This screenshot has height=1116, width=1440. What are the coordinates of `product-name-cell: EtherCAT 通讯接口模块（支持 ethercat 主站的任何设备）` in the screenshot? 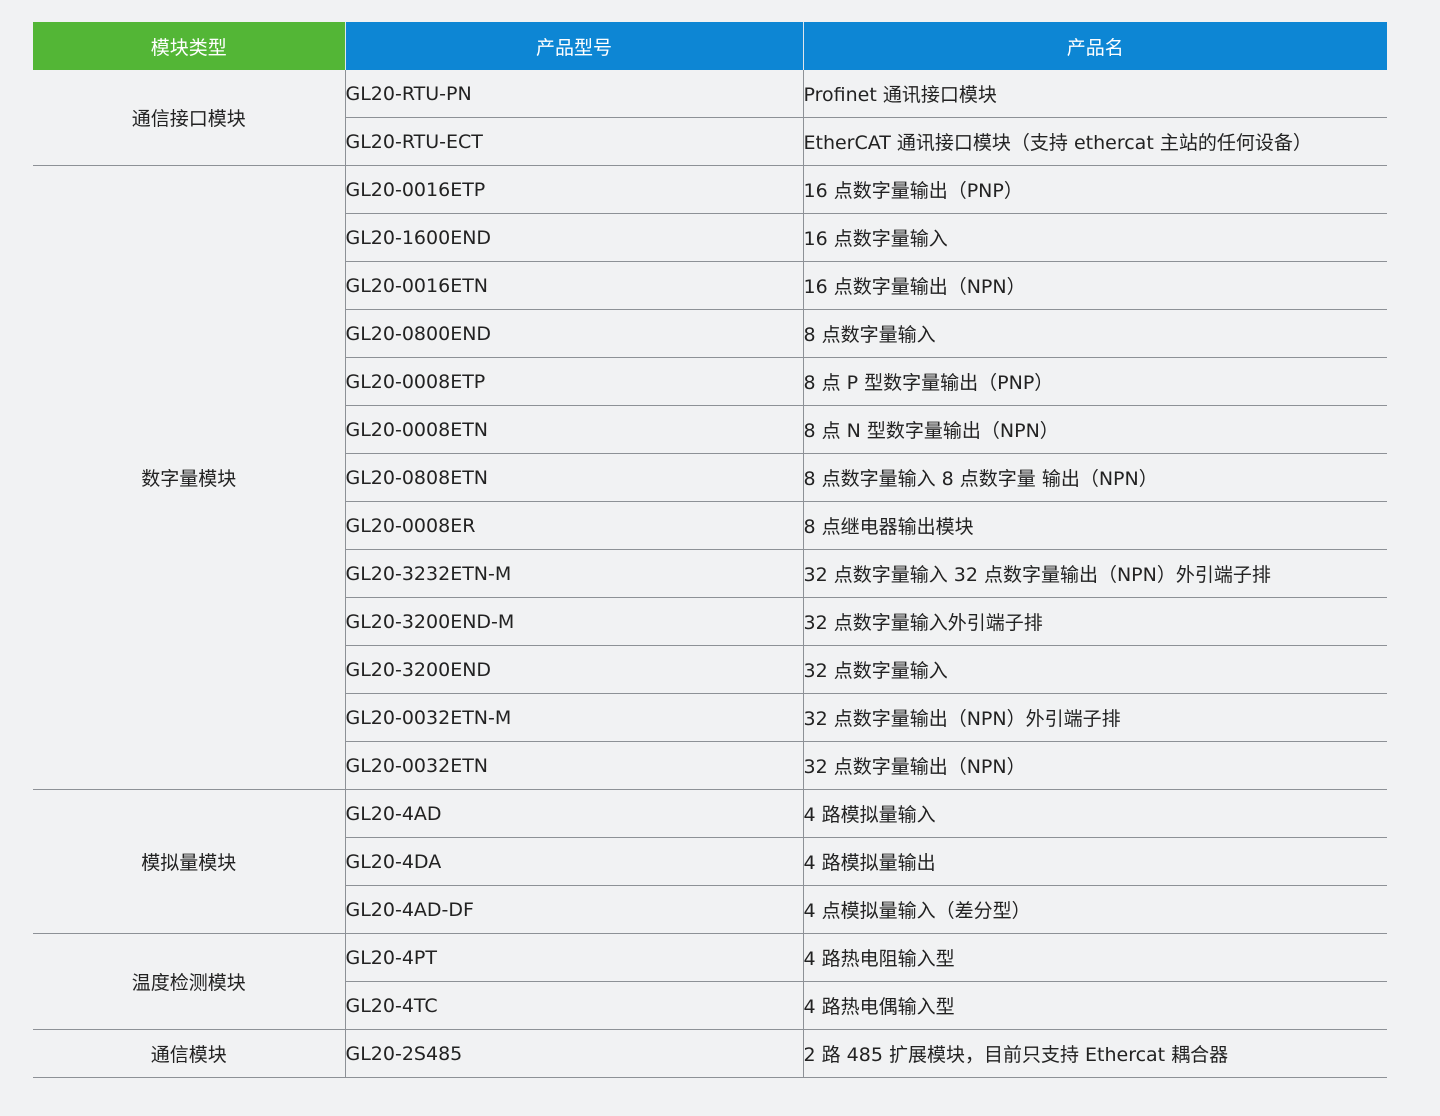 It's located at (1095, 141).